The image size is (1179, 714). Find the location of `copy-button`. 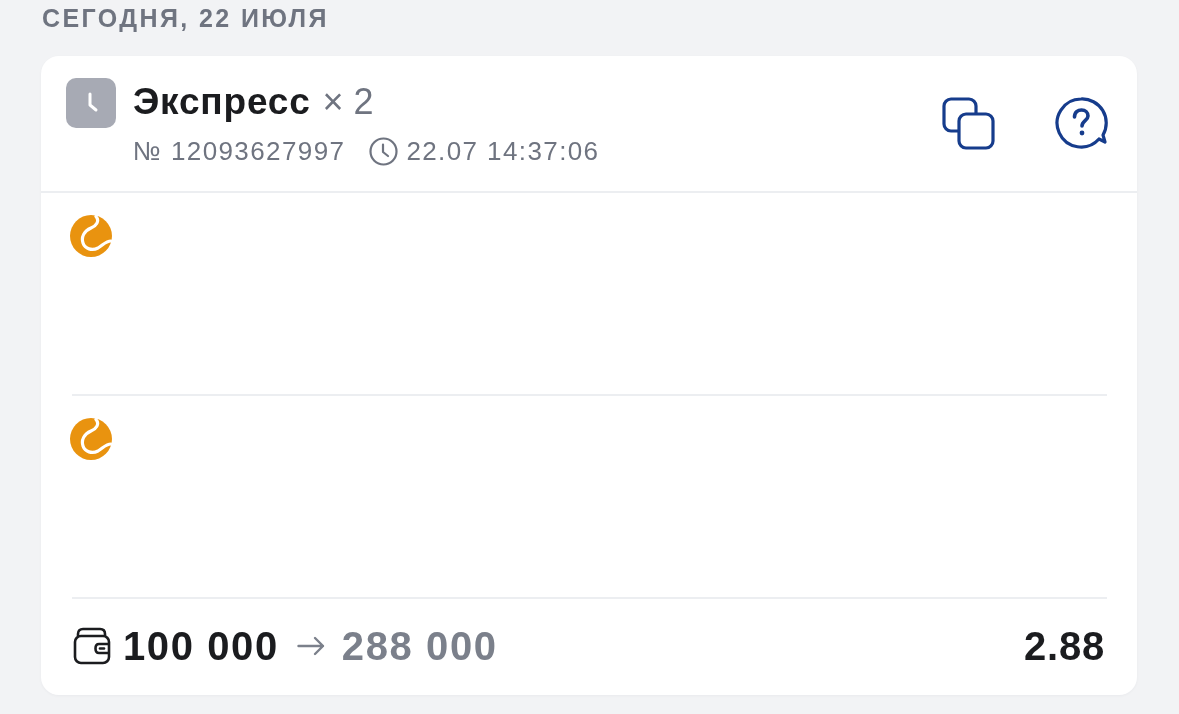

copy-button is located at coordinates (968, 123).